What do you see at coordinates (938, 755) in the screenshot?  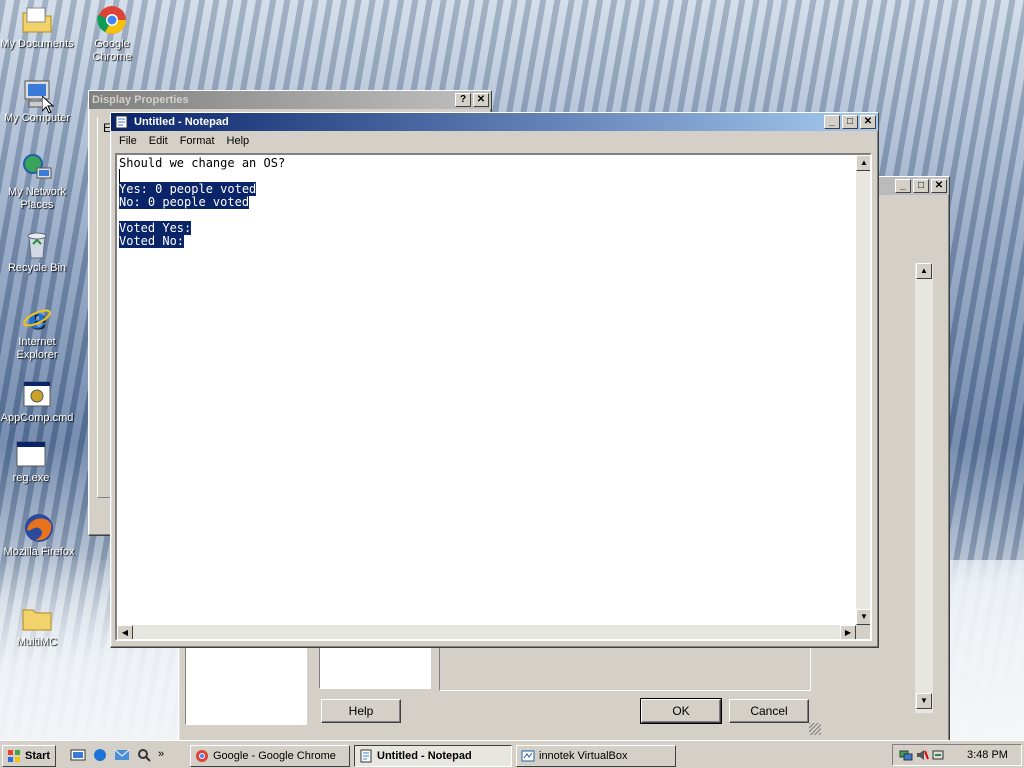 I see `safely-remove-tray-icon` at bounding box center [938, 755].